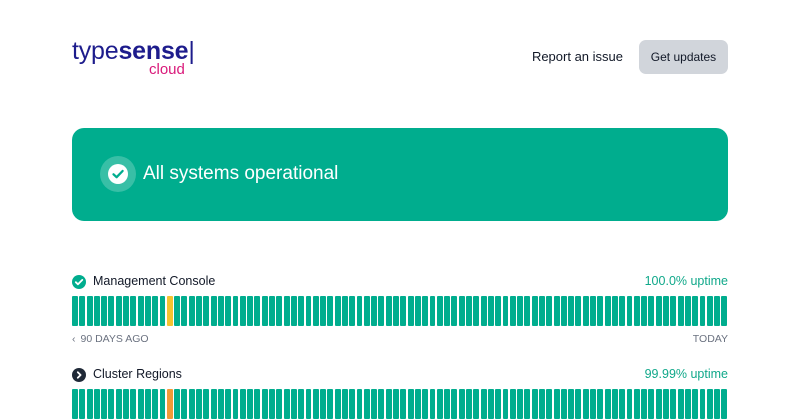 This screenshot has height=420, width=800. Describe the element at coordinates (79, 375) in the screenshot. I see `chevron-right-circle-icon` at that location.